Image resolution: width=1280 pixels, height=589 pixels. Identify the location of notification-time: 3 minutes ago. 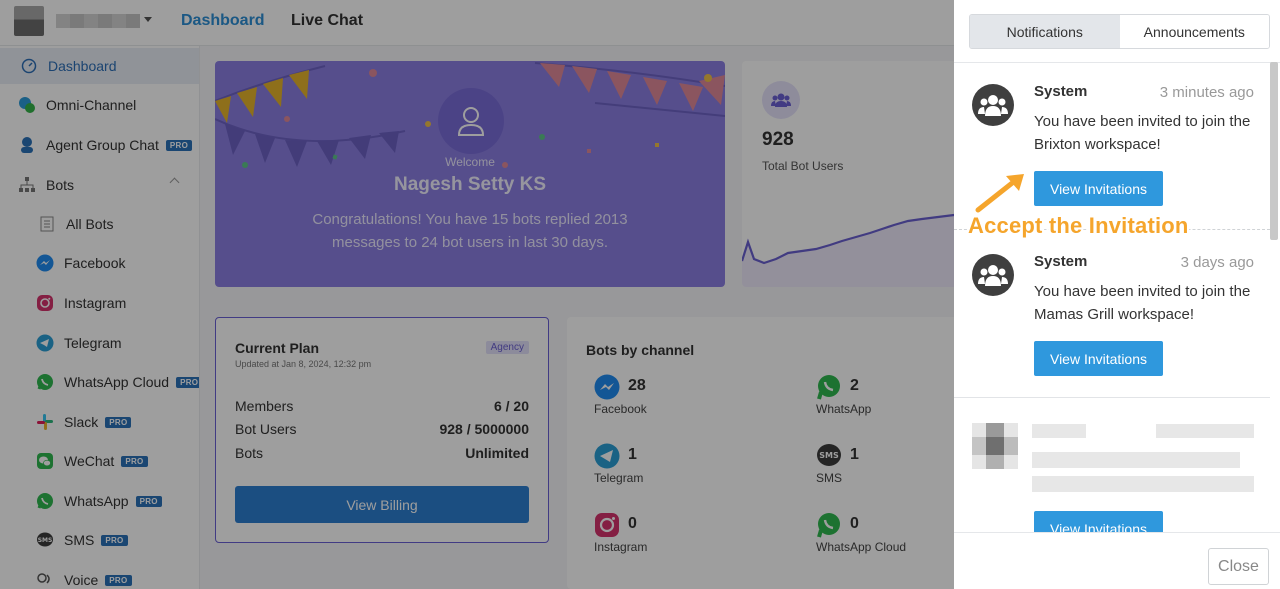
(1206, 92).